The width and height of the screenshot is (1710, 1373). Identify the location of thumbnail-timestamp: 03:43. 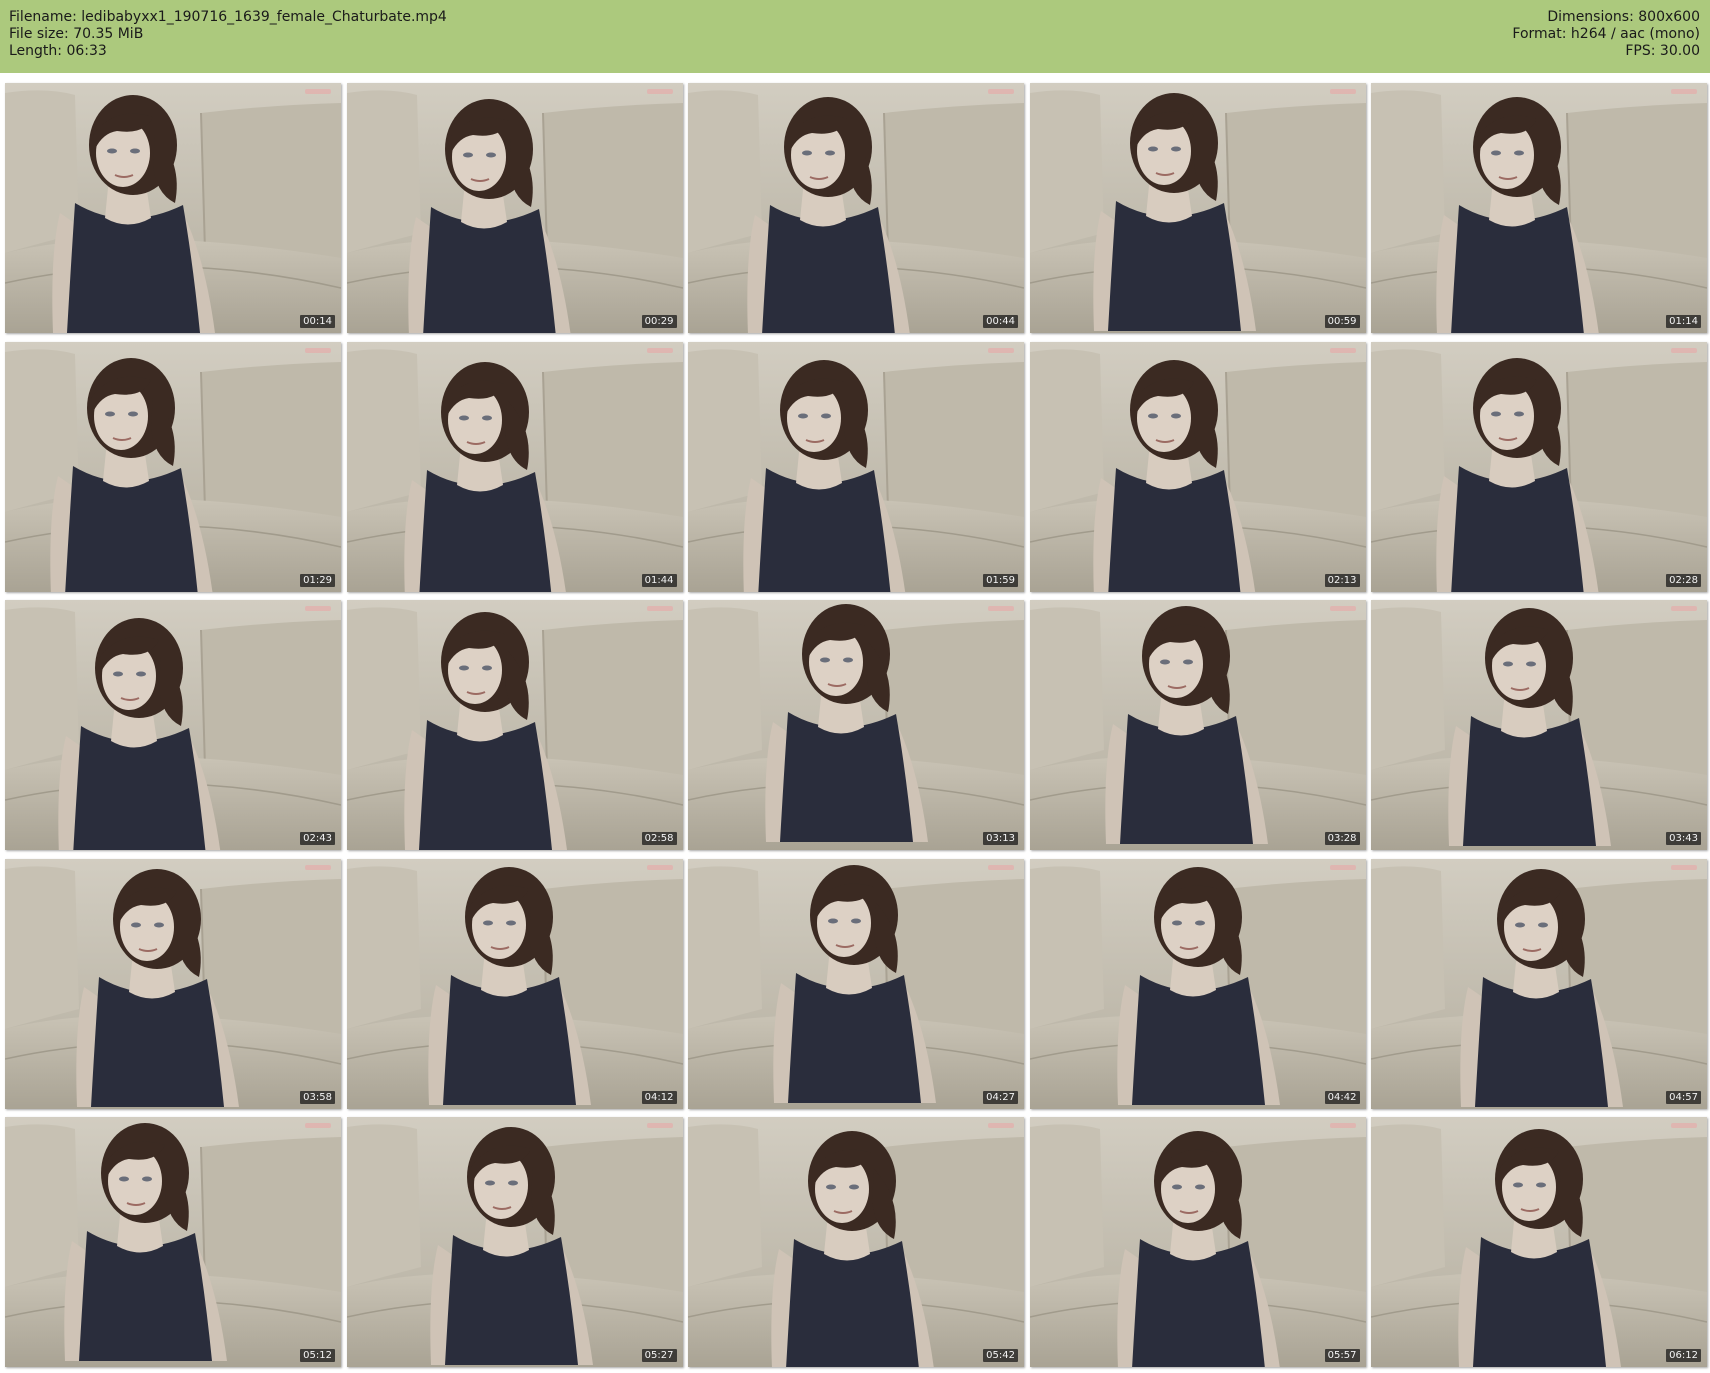
(1683, 838).